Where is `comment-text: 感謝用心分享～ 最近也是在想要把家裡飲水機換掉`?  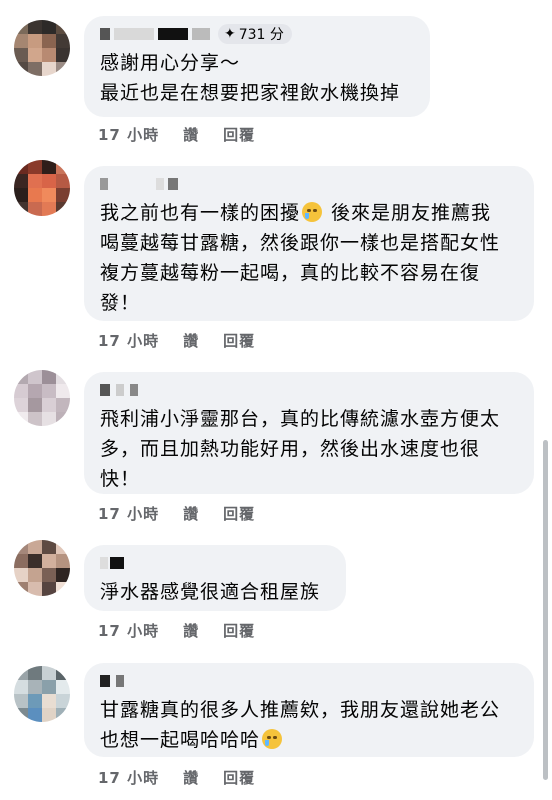
comment-text: 感謝用心分享～ 最近也是在想要把家裡飲水機換掉 is located at coordinates (250, 78).